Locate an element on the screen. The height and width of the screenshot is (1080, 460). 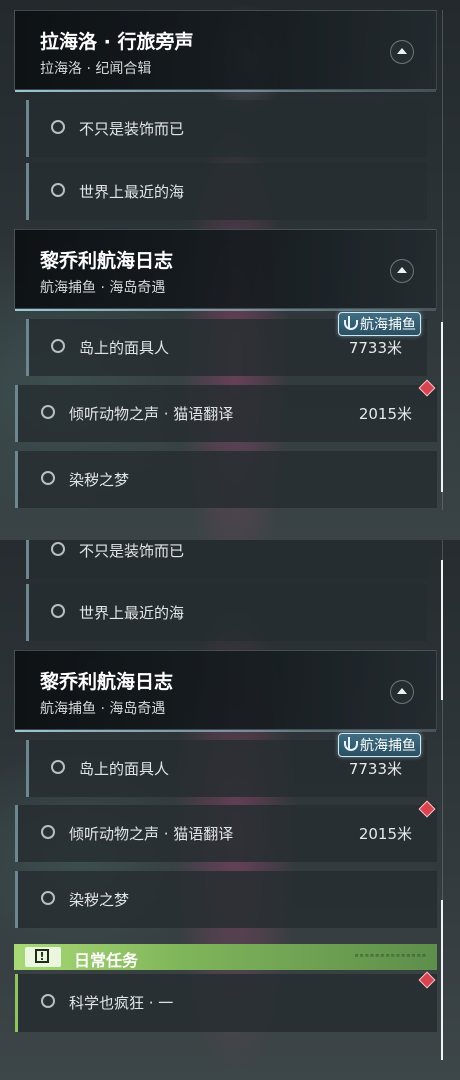
daily-quest-title: 日常任务 is located at coordinates (106, 960).